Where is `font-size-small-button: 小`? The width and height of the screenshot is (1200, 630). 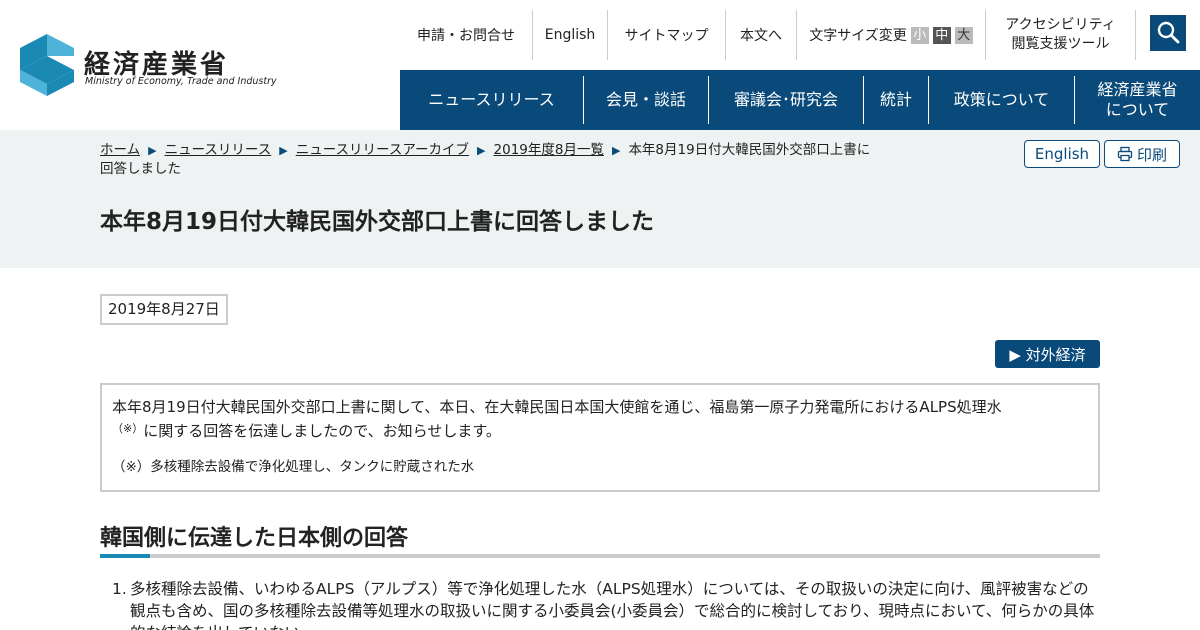 font-size-small-button: 小 is located at coordinates (919, 35).